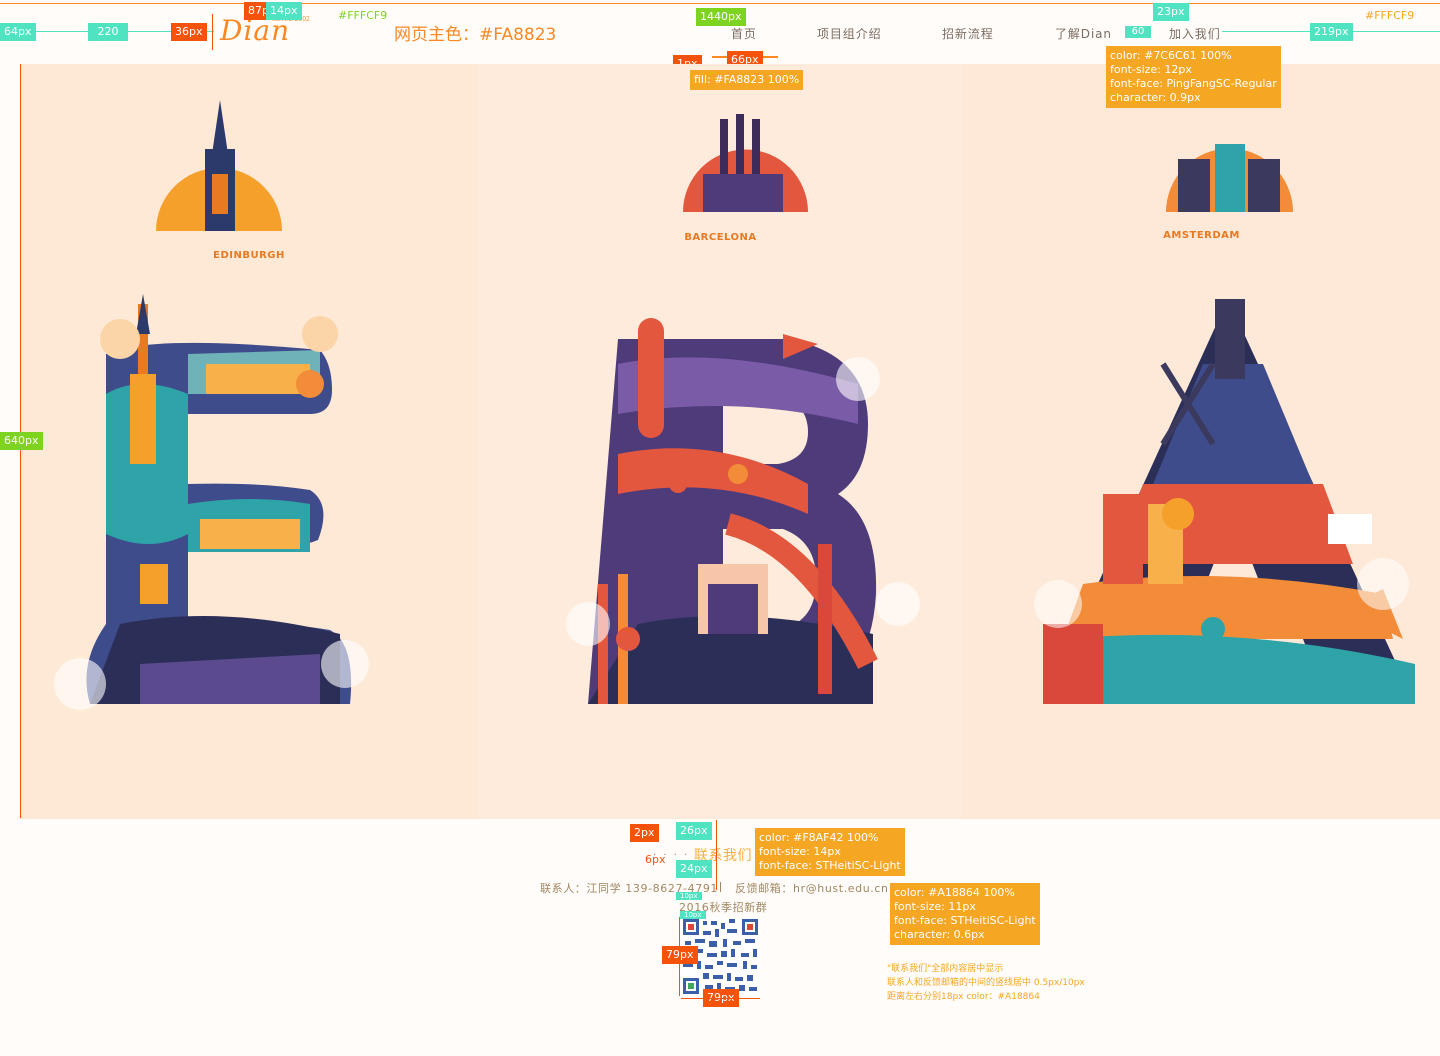 The width and height of the screenshot is (1440, 1056). I want to click on city-label-barcelona: BARCELONA, so click(720, 237).